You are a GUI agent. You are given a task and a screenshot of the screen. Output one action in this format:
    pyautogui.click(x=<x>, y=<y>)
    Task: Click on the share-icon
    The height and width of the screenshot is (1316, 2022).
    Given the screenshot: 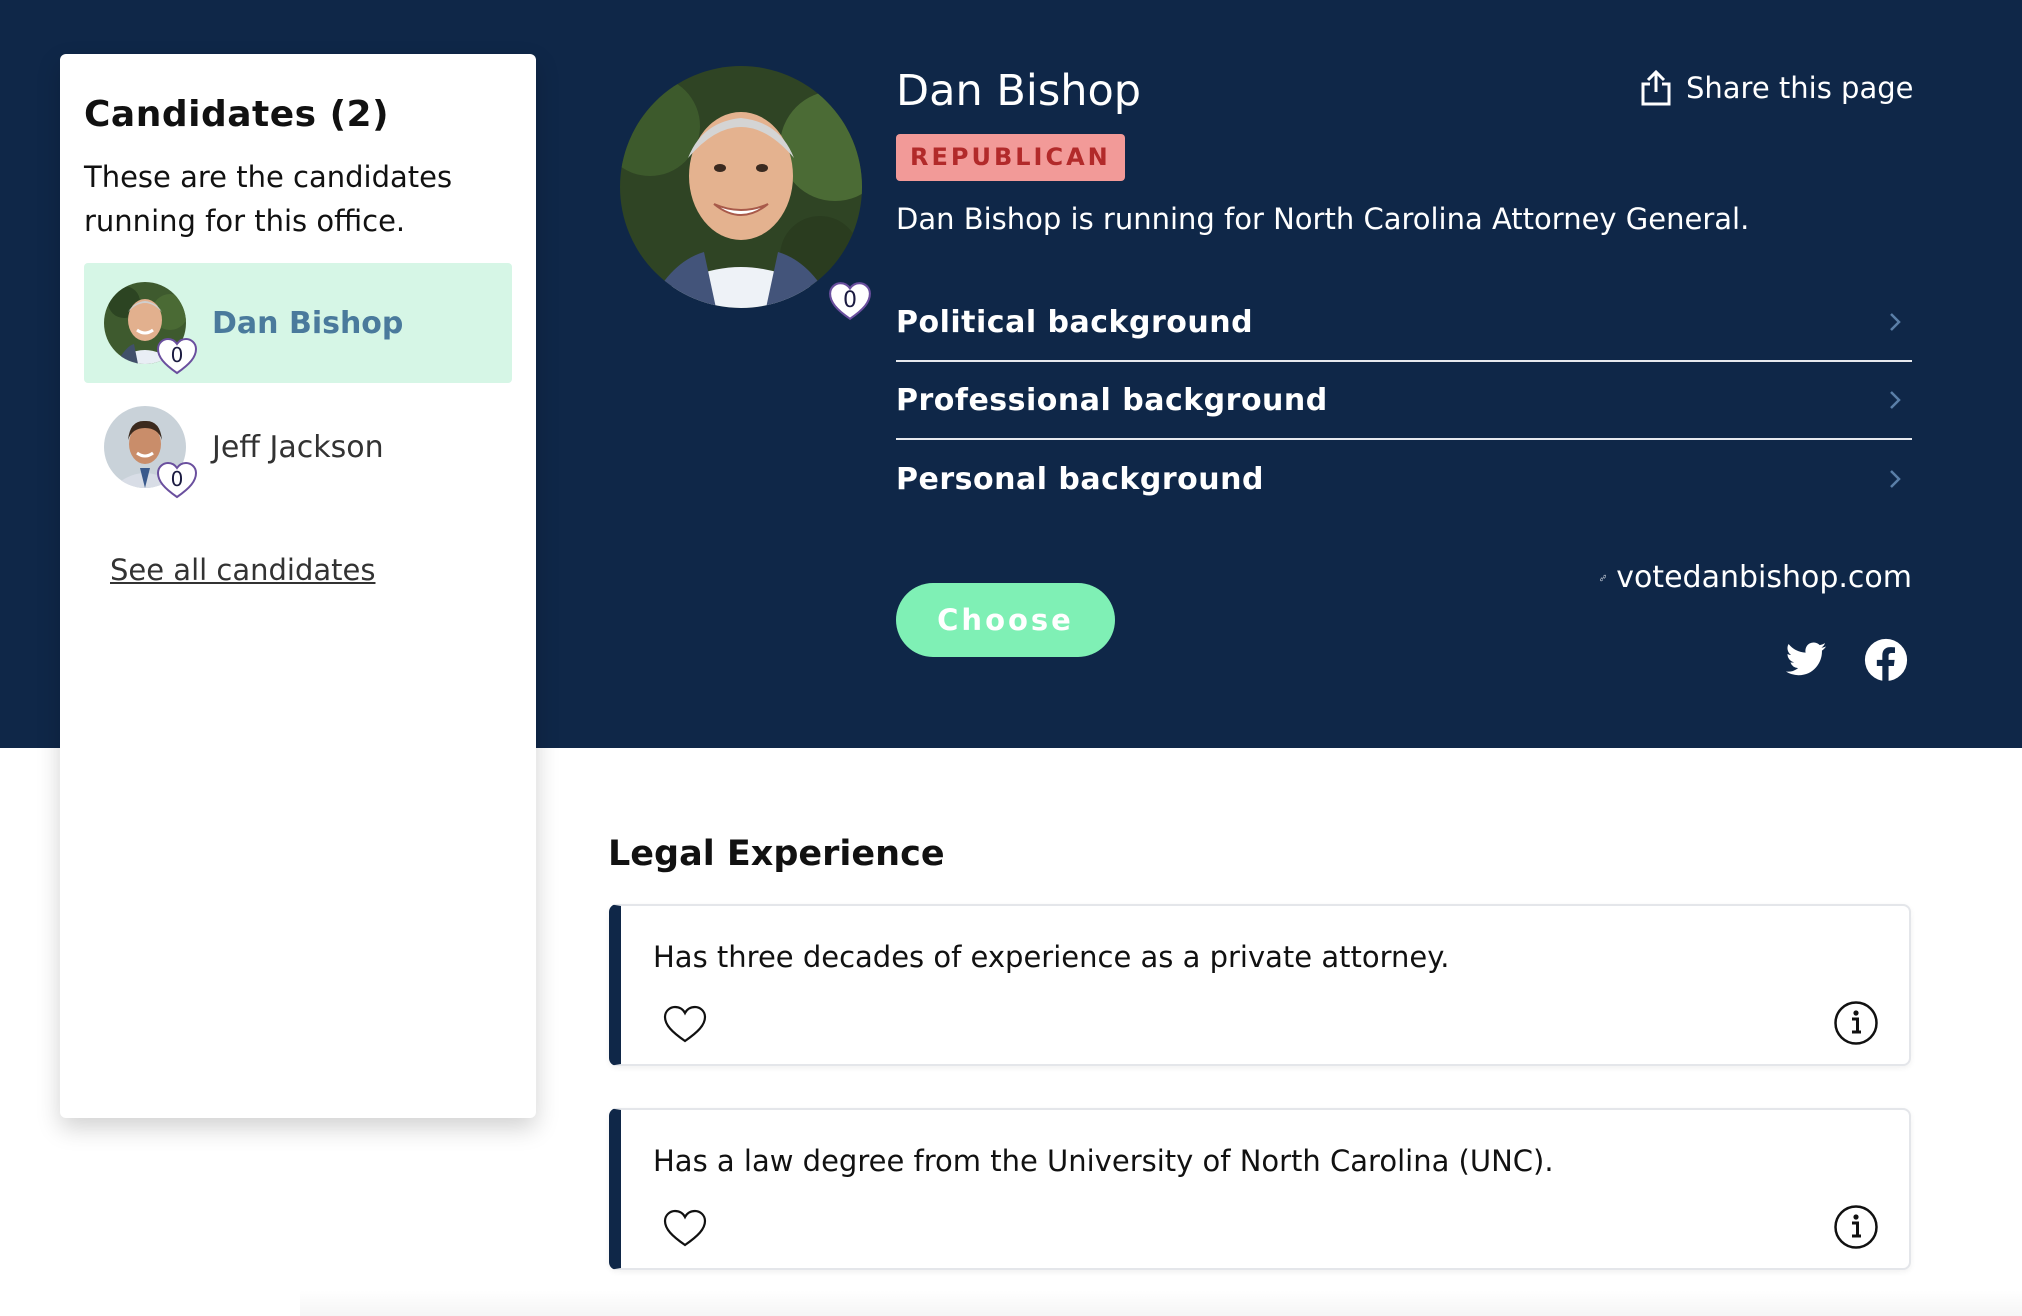 What is the action you would take?
    pyautogui.click(x=1656, y=88)
    